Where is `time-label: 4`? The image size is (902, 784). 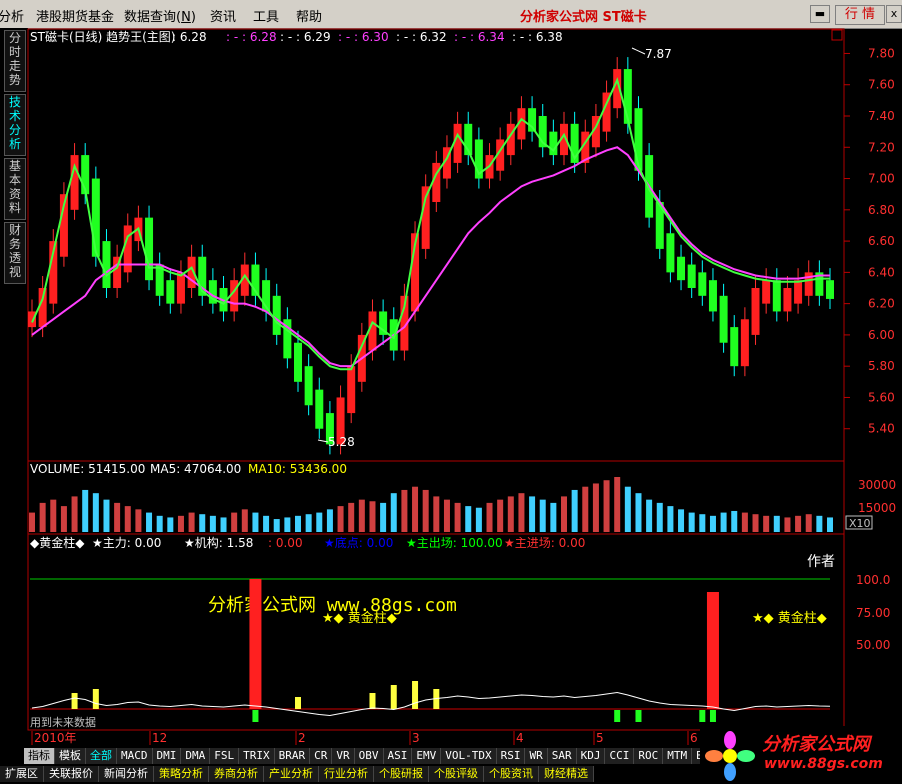
time-label: 4 is located at coordinates (520, 738).